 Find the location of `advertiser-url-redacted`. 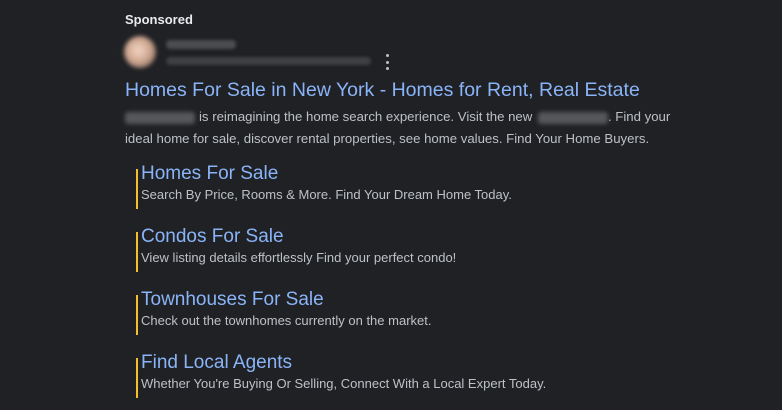

advertiser-url-redacted is located at coordinates (268, 61).